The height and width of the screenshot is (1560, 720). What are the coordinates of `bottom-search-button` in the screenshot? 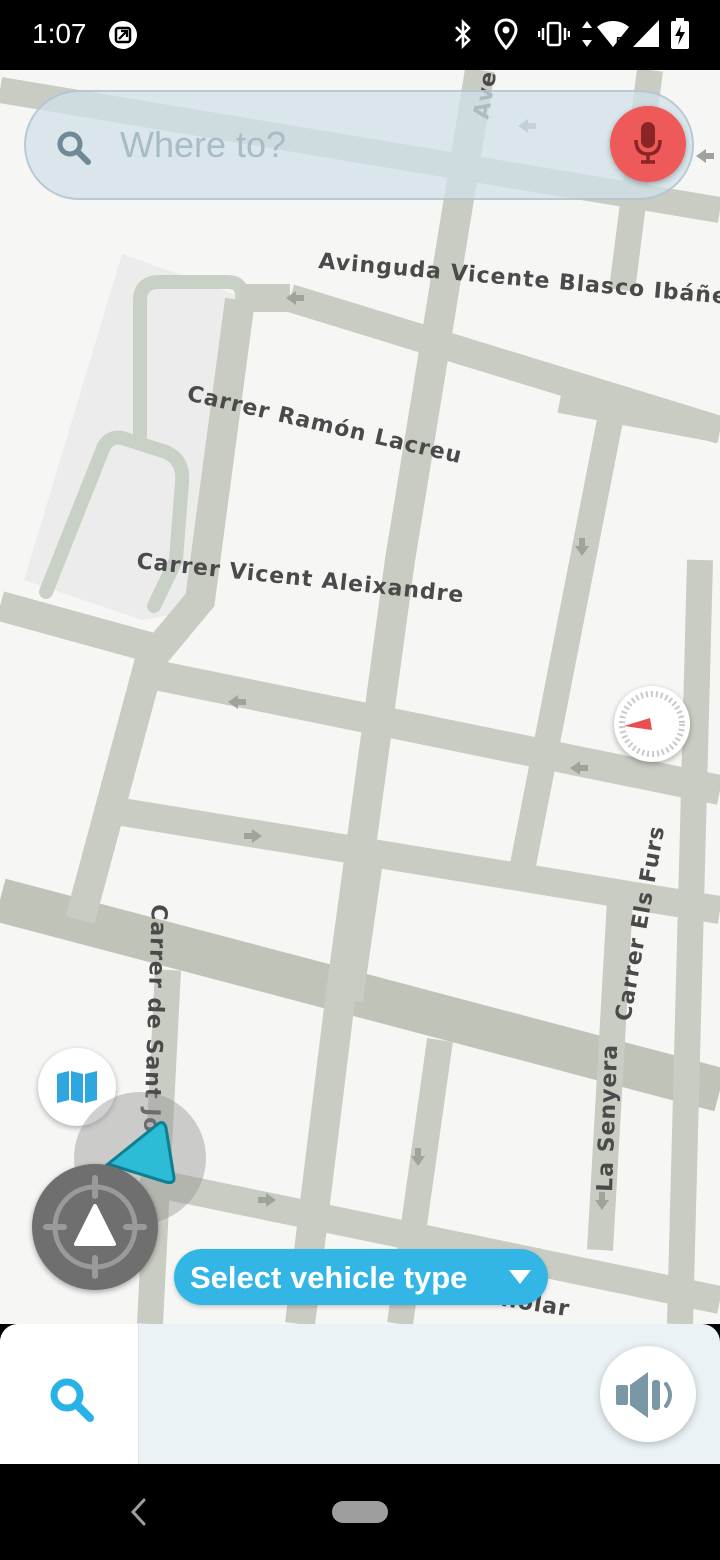 It's located at (69, 1394).